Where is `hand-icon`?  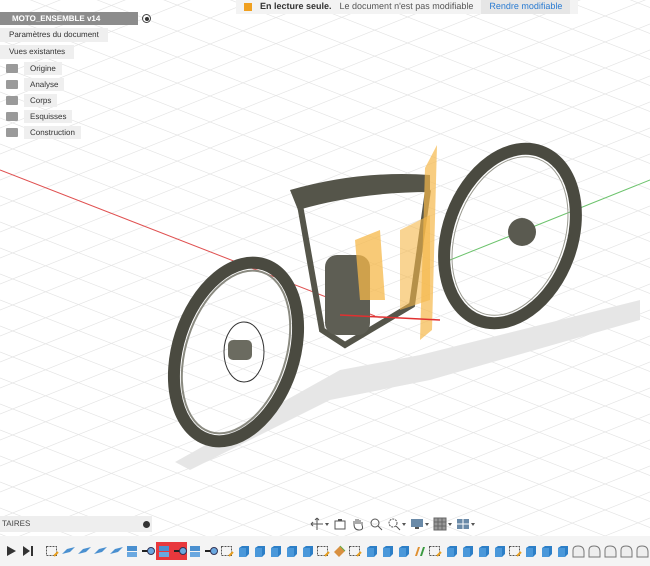 hand-icon is located at coordinates (358, 524).